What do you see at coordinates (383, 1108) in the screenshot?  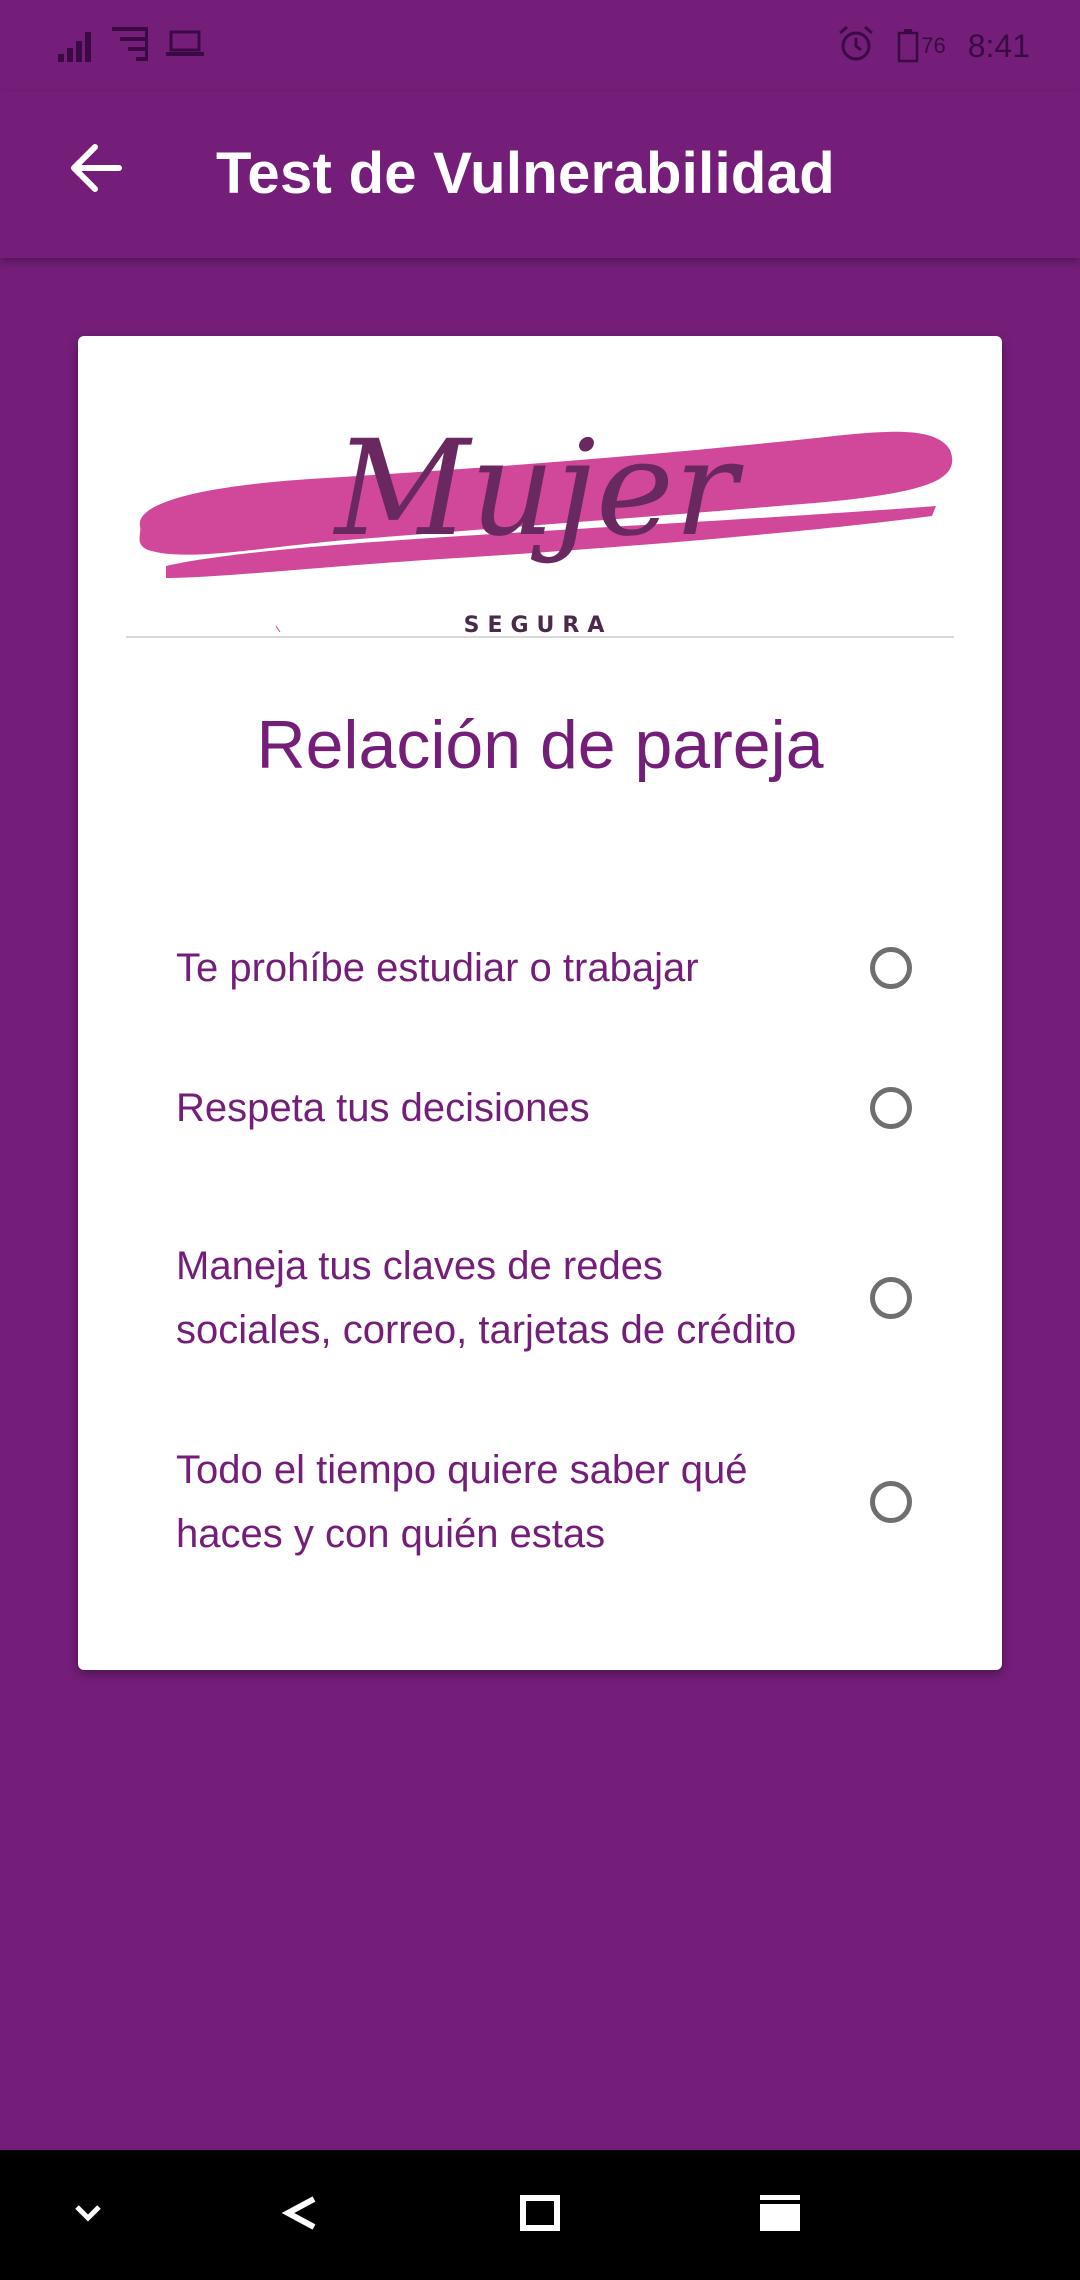 I see `option-label: Respeta tus decisiones` at bounding box center [383, 1108].